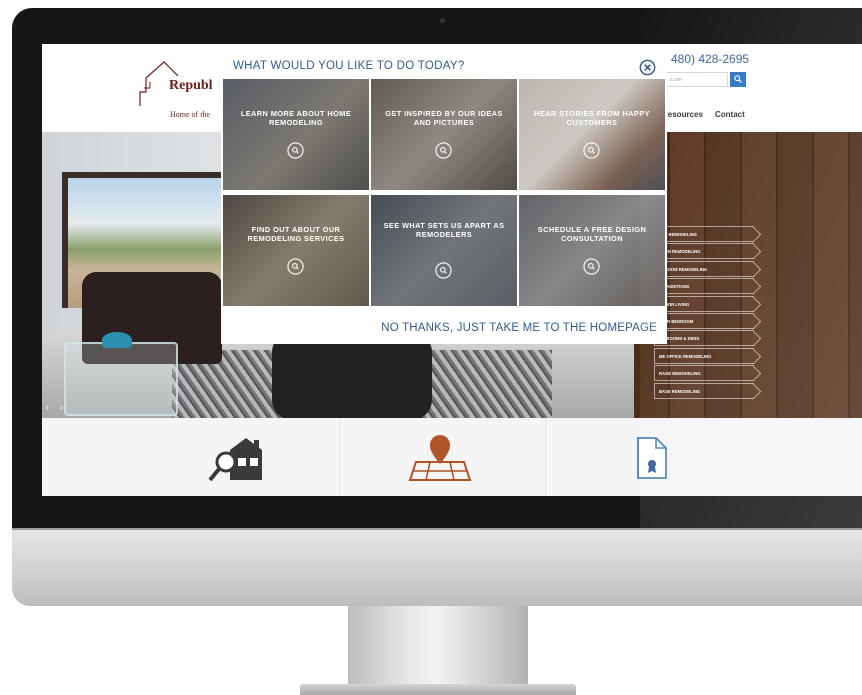  I want to click on camera-icon, so click(442, 20).